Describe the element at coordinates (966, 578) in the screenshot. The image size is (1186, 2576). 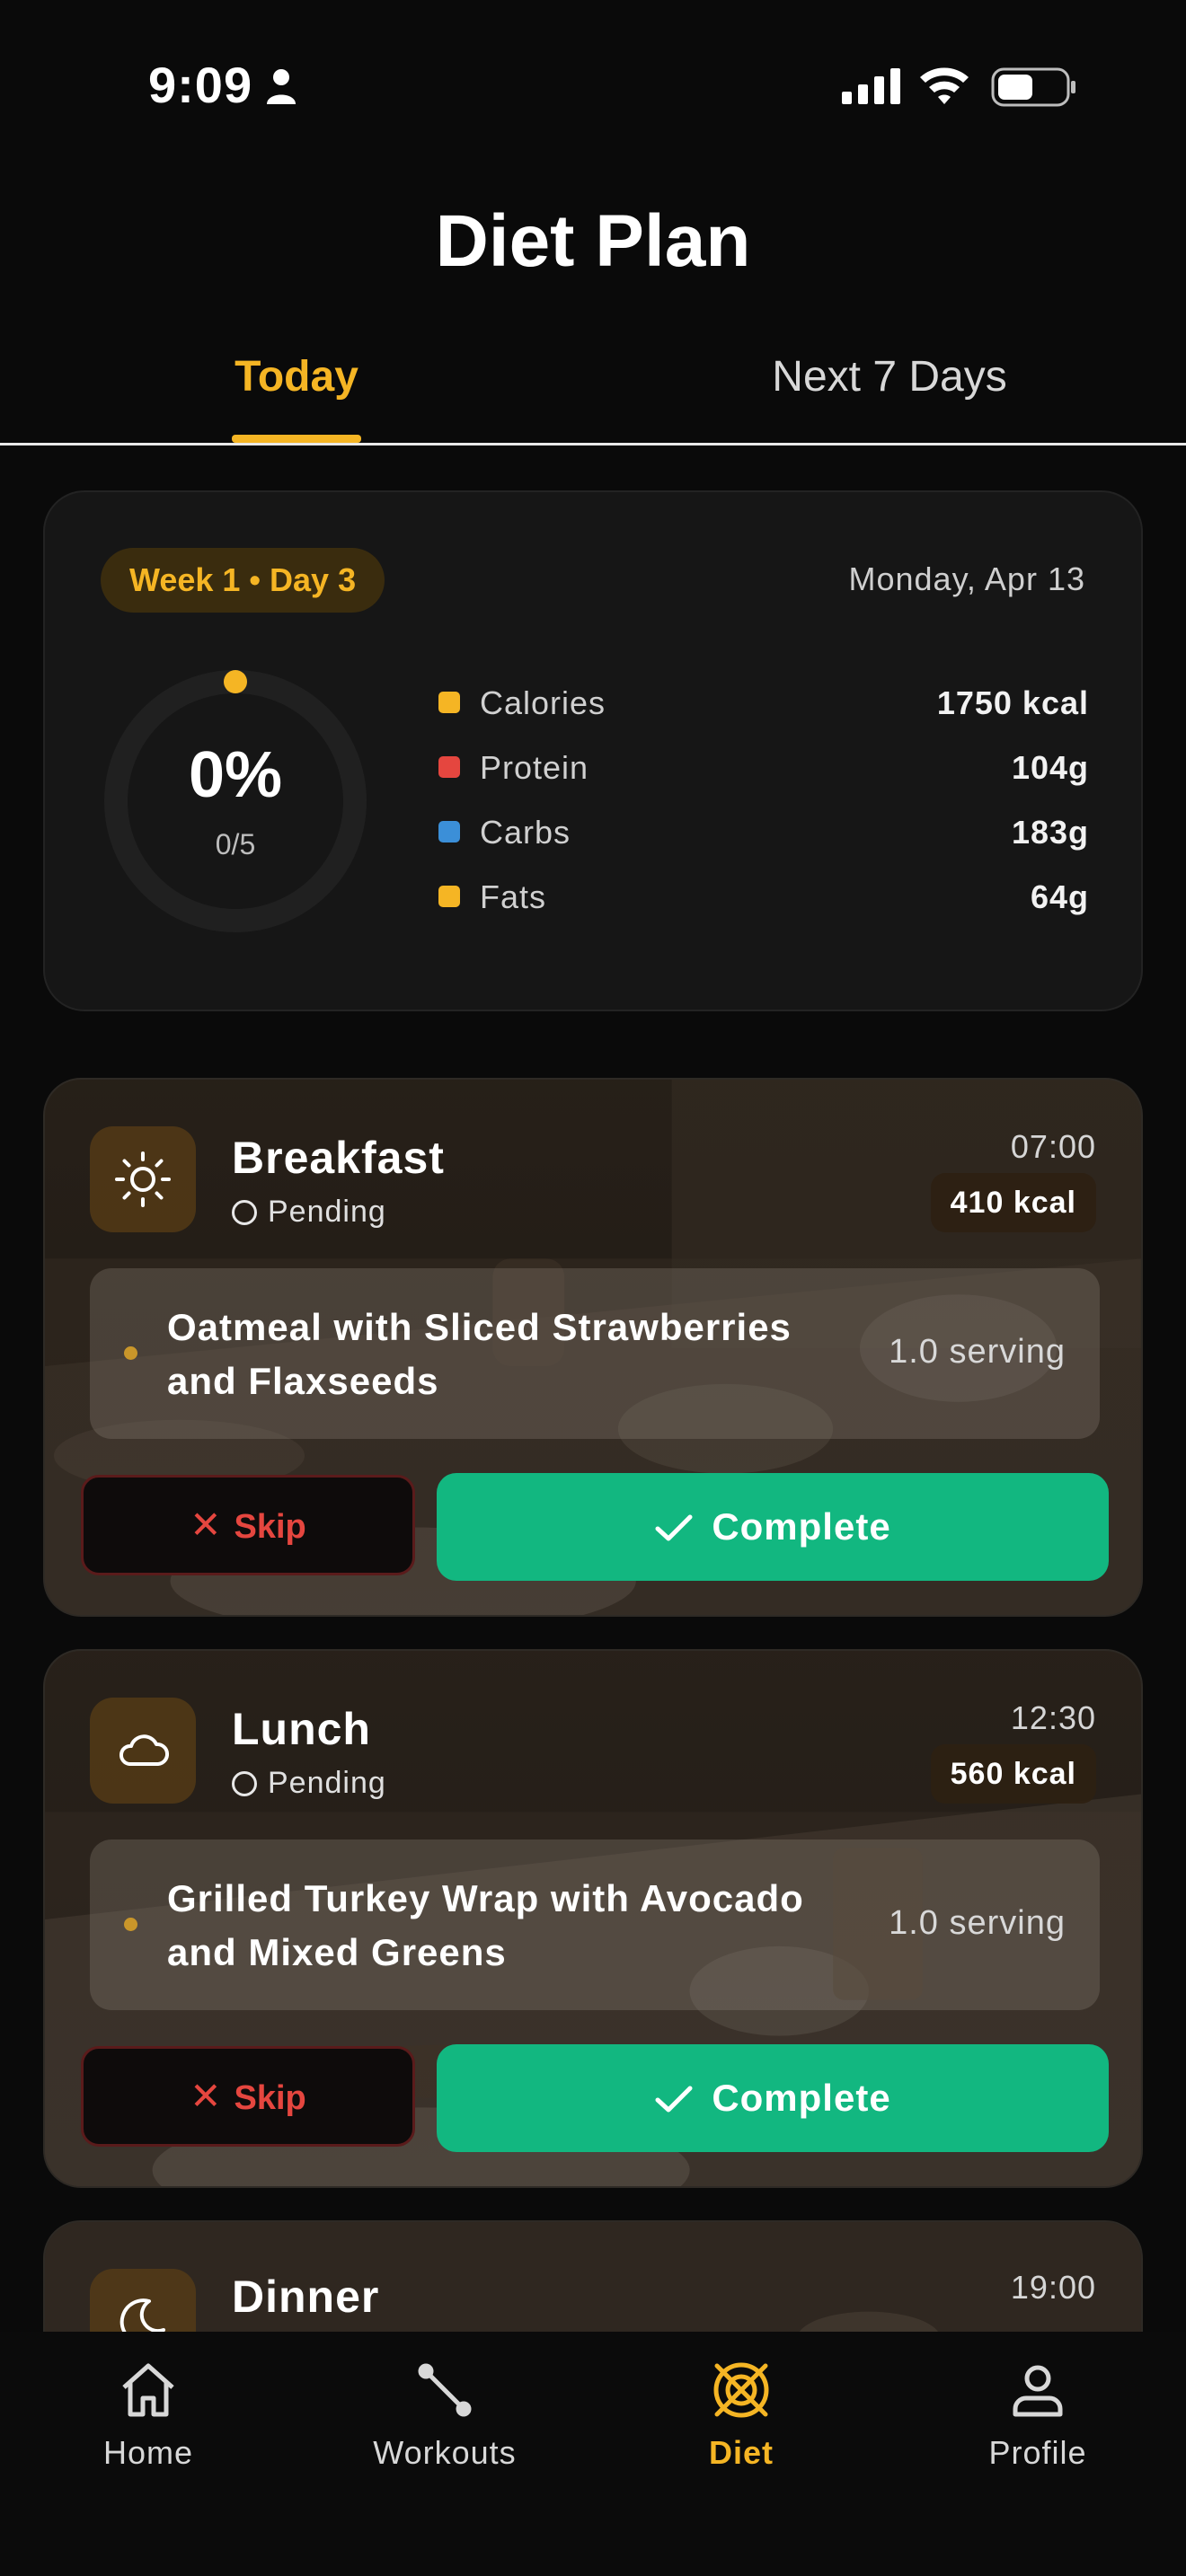
I see `current-date: Monday, Apr 13` at that location.